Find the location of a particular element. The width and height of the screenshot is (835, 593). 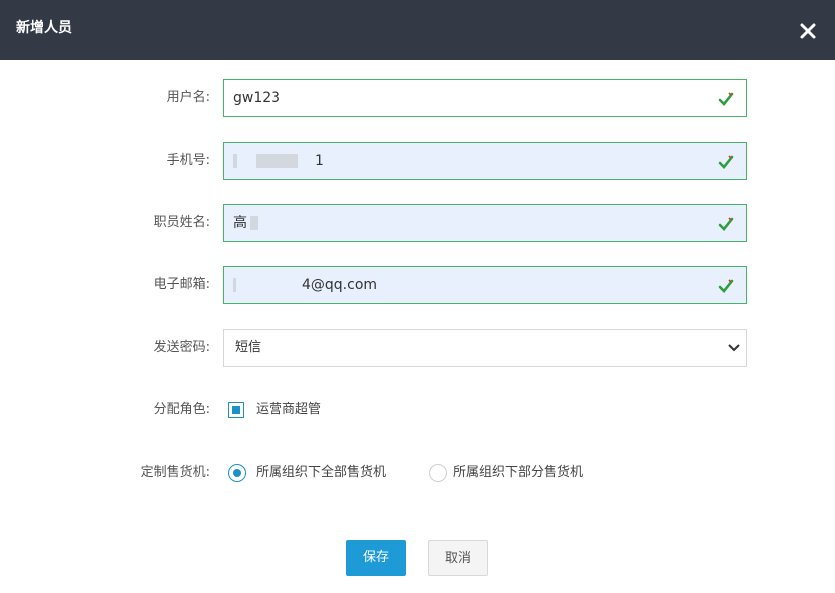

send-password-label: 发送密码: is located at coordinates (181, 347).